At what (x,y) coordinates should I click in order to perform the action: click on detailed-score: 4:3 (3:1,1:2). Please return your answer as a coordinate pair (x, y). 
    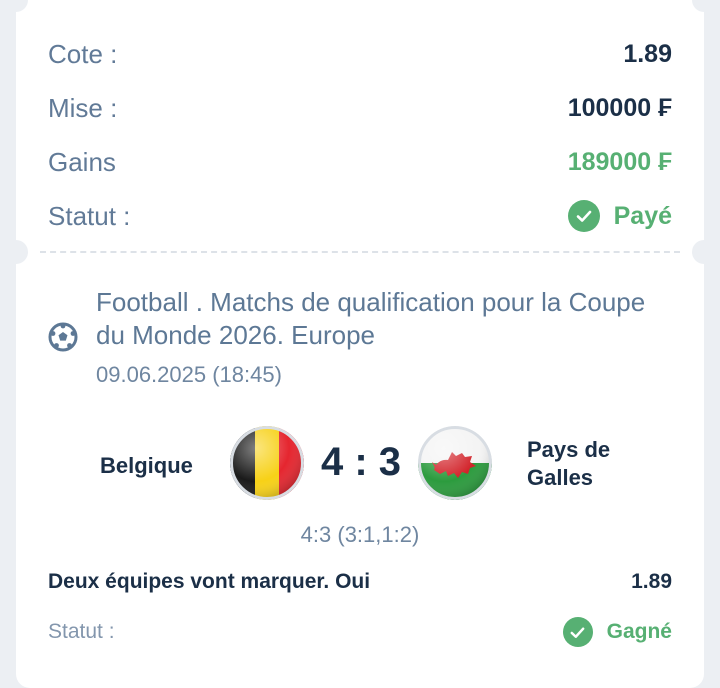
    Looking at the image, I should click on (360, 534).